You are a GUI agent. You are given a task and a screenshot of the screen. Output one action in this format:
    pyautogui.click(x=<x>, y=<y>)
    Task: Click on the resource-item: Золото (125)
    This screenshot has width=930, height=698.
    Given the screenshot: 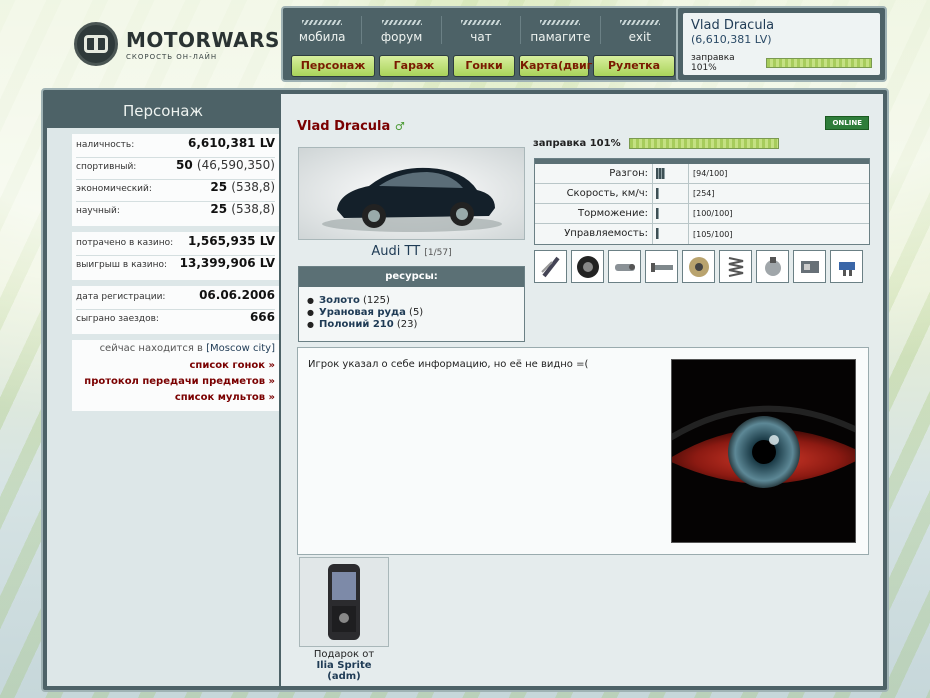 What is the action you would take?
    pyautogui.click(x=415, y=301)
    